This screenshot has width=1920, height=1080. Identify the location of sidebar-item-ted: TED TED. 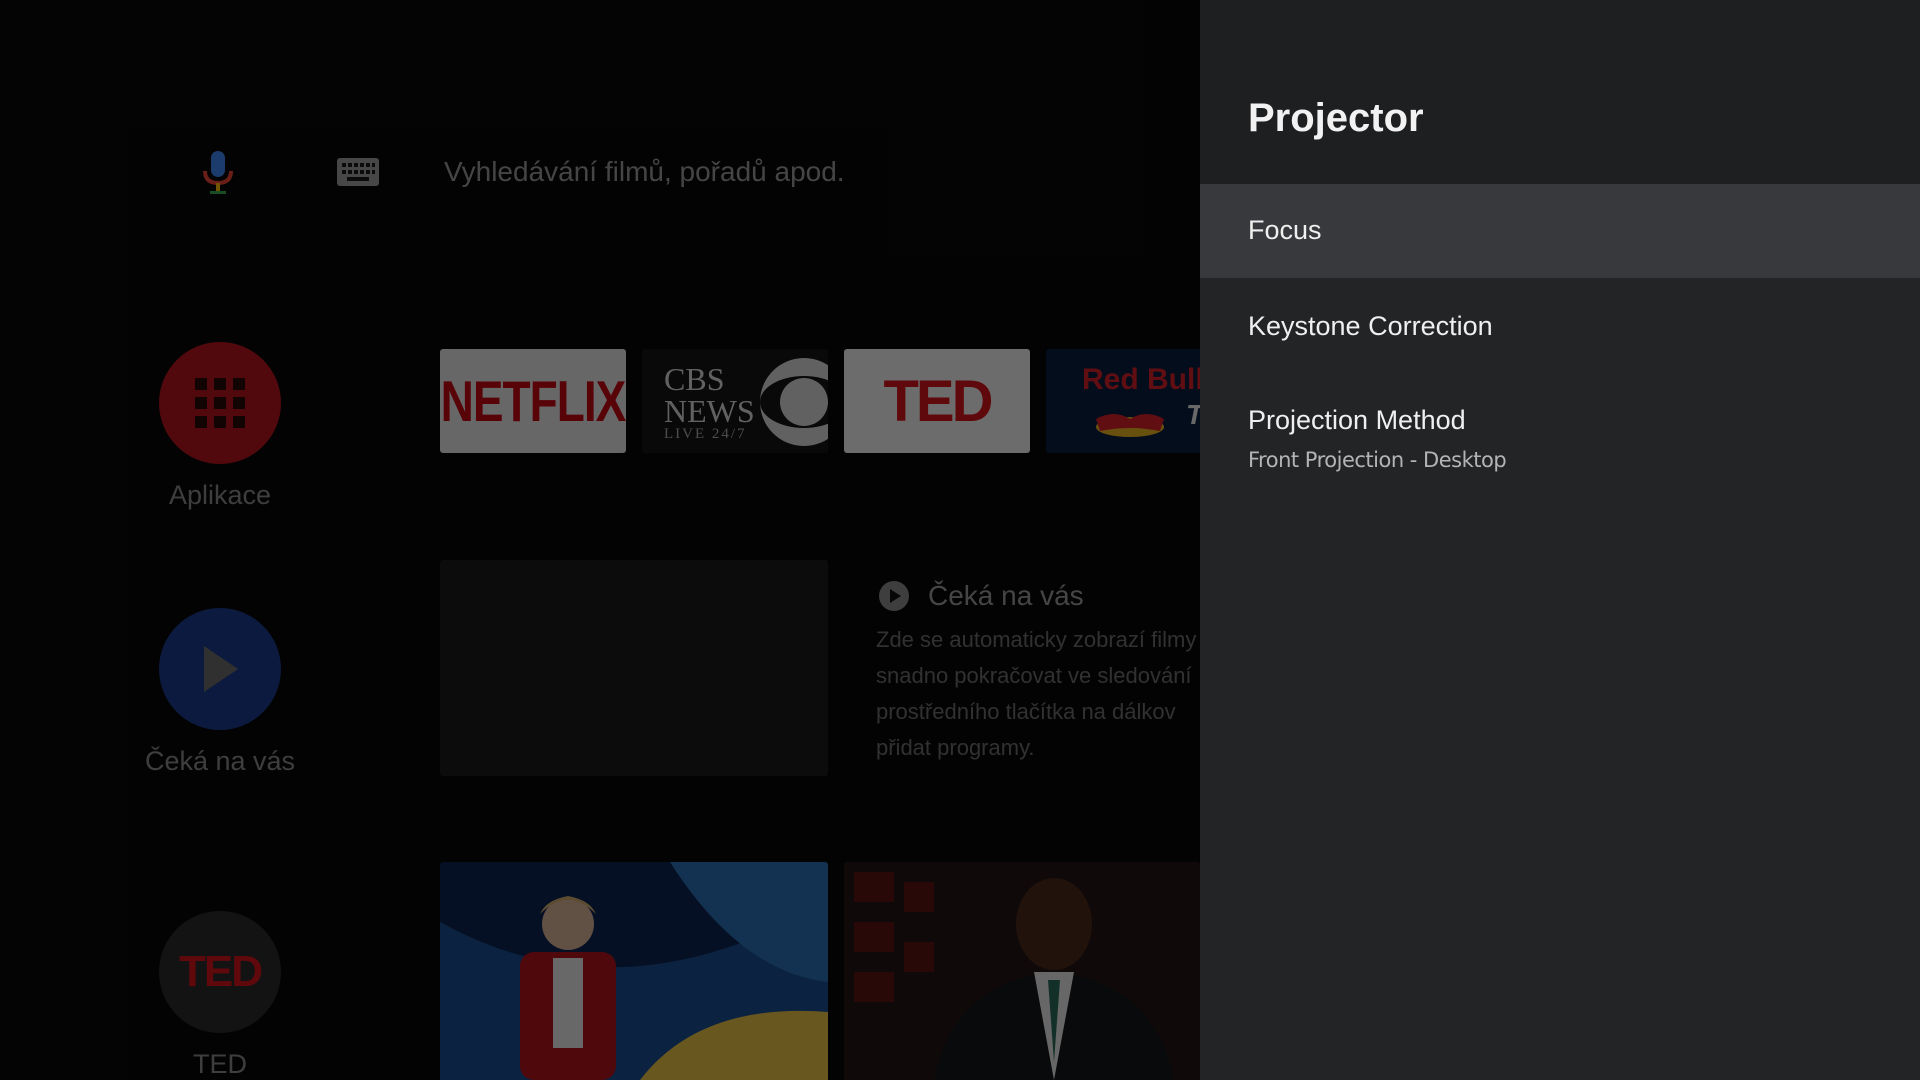
(220, 995).